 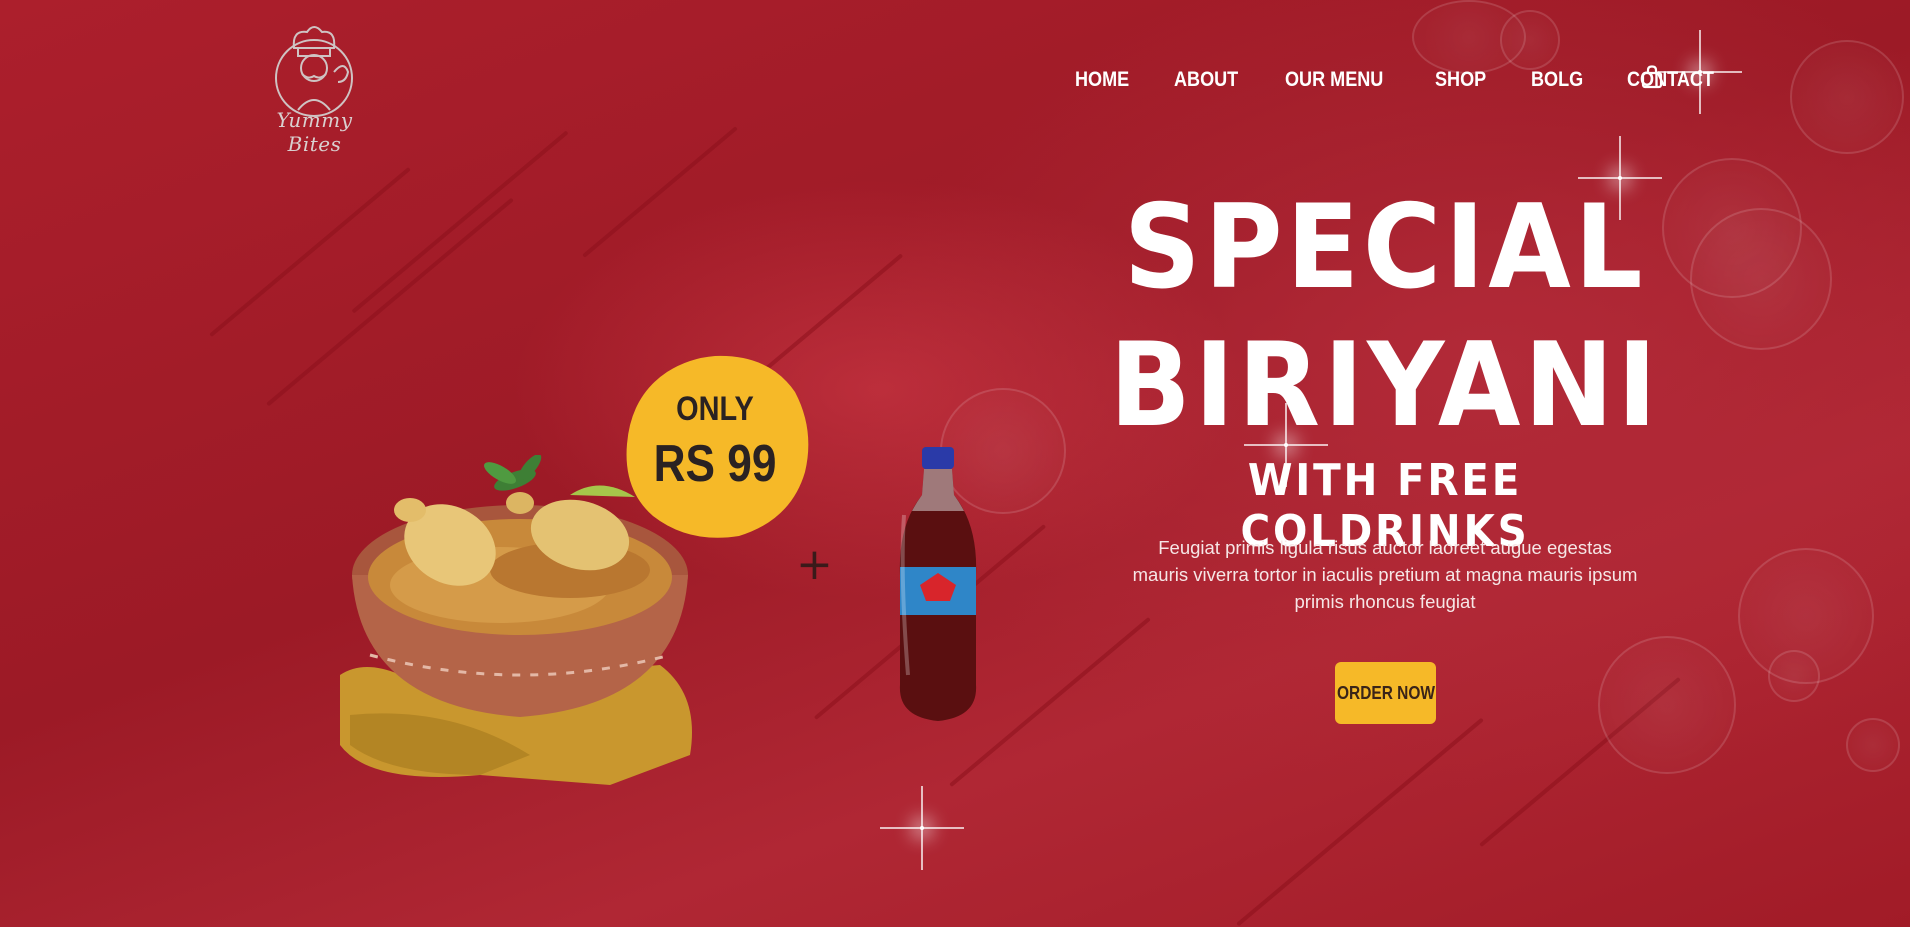 I want to click on cart-button, so click(x=1652, y=77).